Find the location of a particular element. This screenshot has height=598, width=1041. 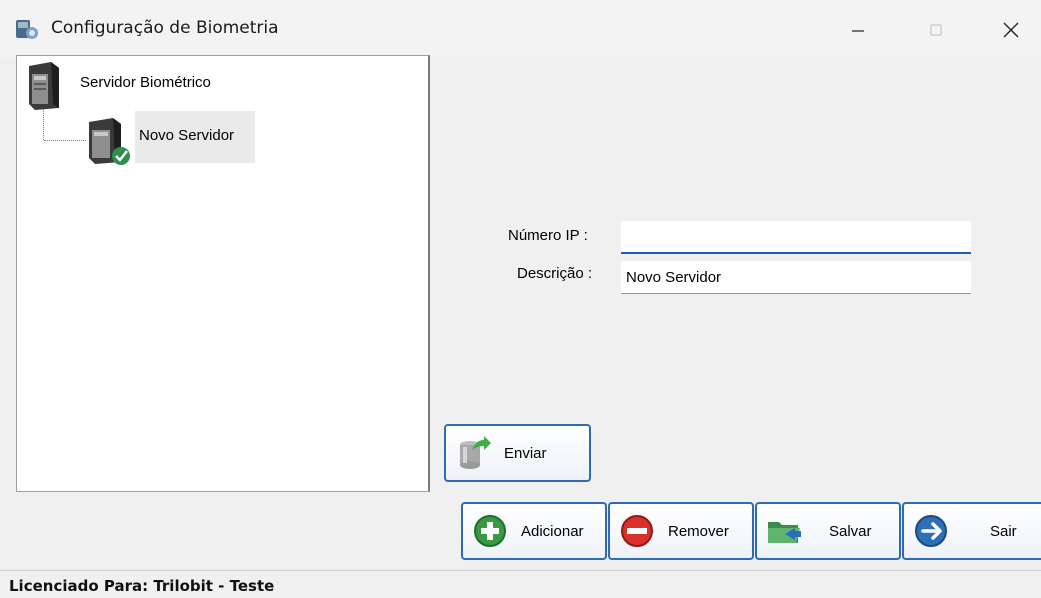

send-icon is located at coordinates (475, 452).